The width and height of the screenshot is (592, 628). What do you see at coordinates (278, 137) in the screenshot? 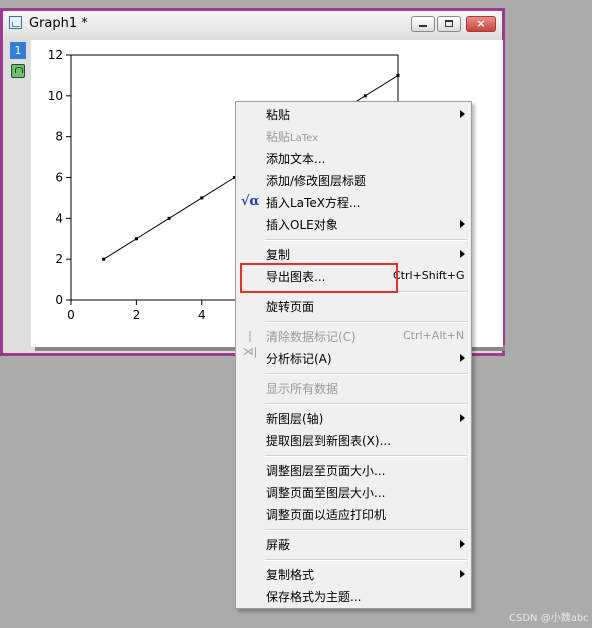
I see `paste-latex-prefix: 粘贴` at bounding box center [278, 137].